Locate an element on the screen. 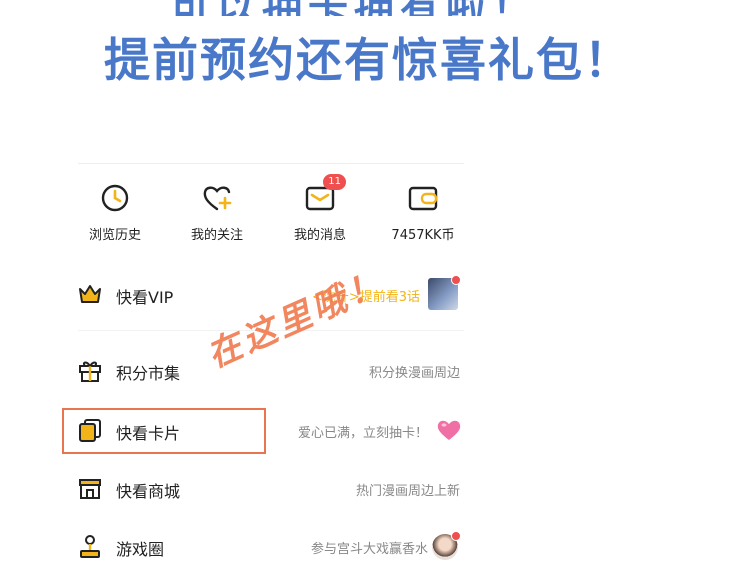 This screenshot has height=586, width=750. quick-action-messages: 11 我的消息 is located at coordinates (320, 208).